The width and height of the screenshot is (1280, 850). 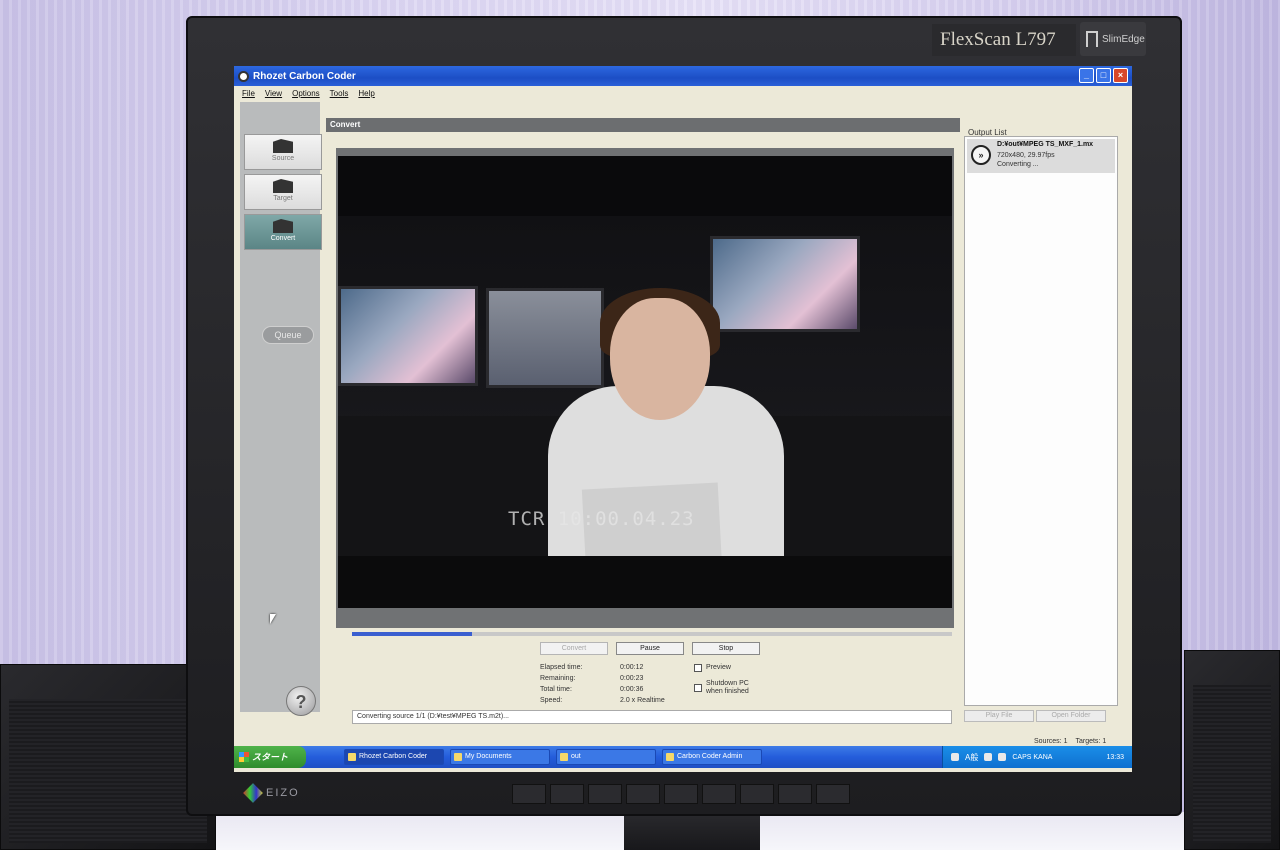 I want to click on nav-target: Target, so click(x=283, y=192).